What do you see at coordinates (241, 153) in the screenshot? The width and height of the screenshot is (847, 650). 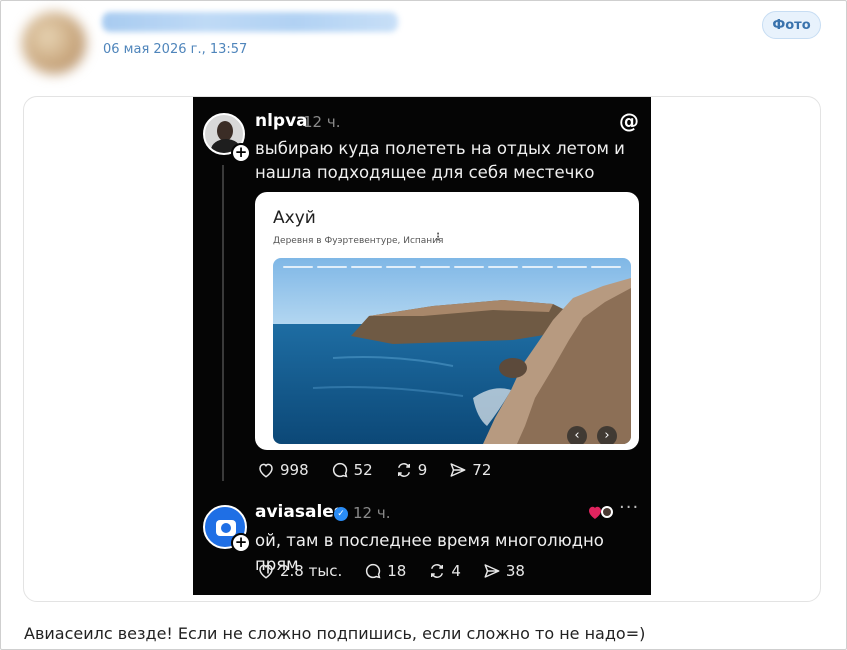 I see `follow-plus-icon: +` at bounding box center [241, 153].